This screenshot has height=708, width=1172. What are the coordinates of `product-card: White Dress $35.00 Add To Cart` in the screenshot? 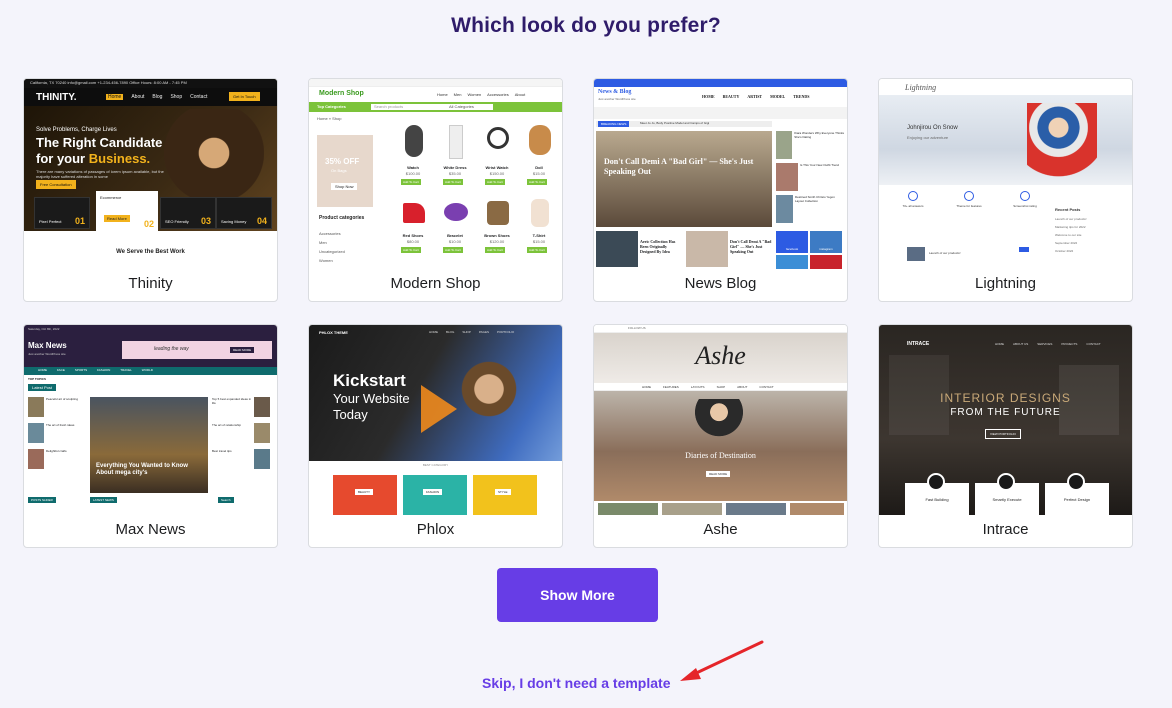 It's located at (455, 157).